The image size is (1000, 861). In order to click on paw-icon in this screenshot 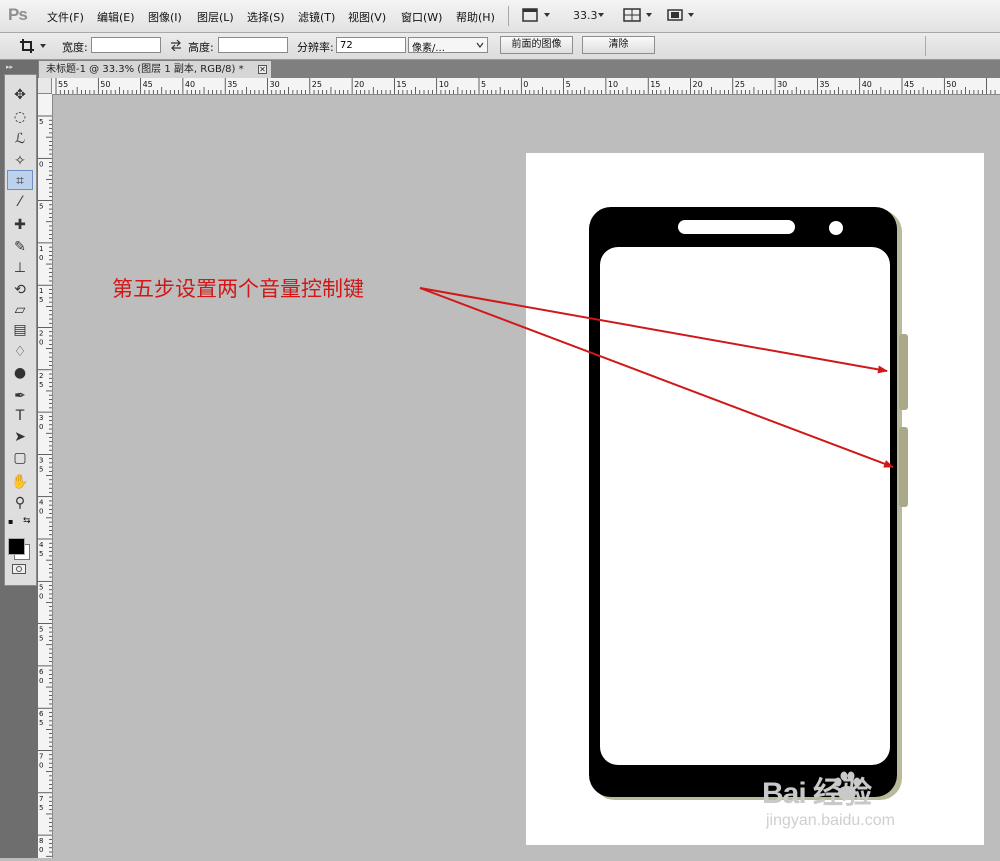, I will do `click(847, 785)`.